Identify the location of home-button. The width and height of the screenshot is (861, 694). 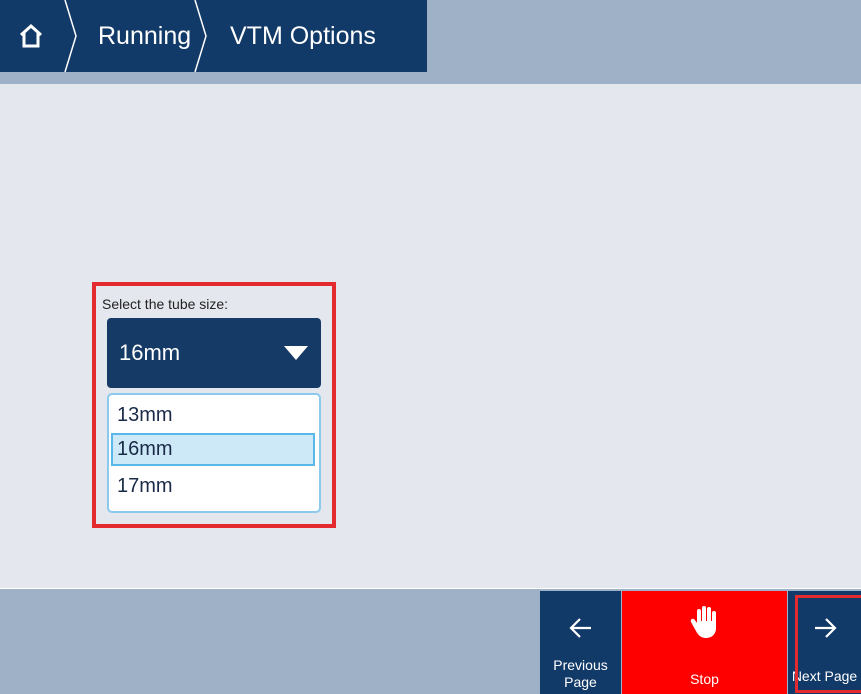
(31, 36).